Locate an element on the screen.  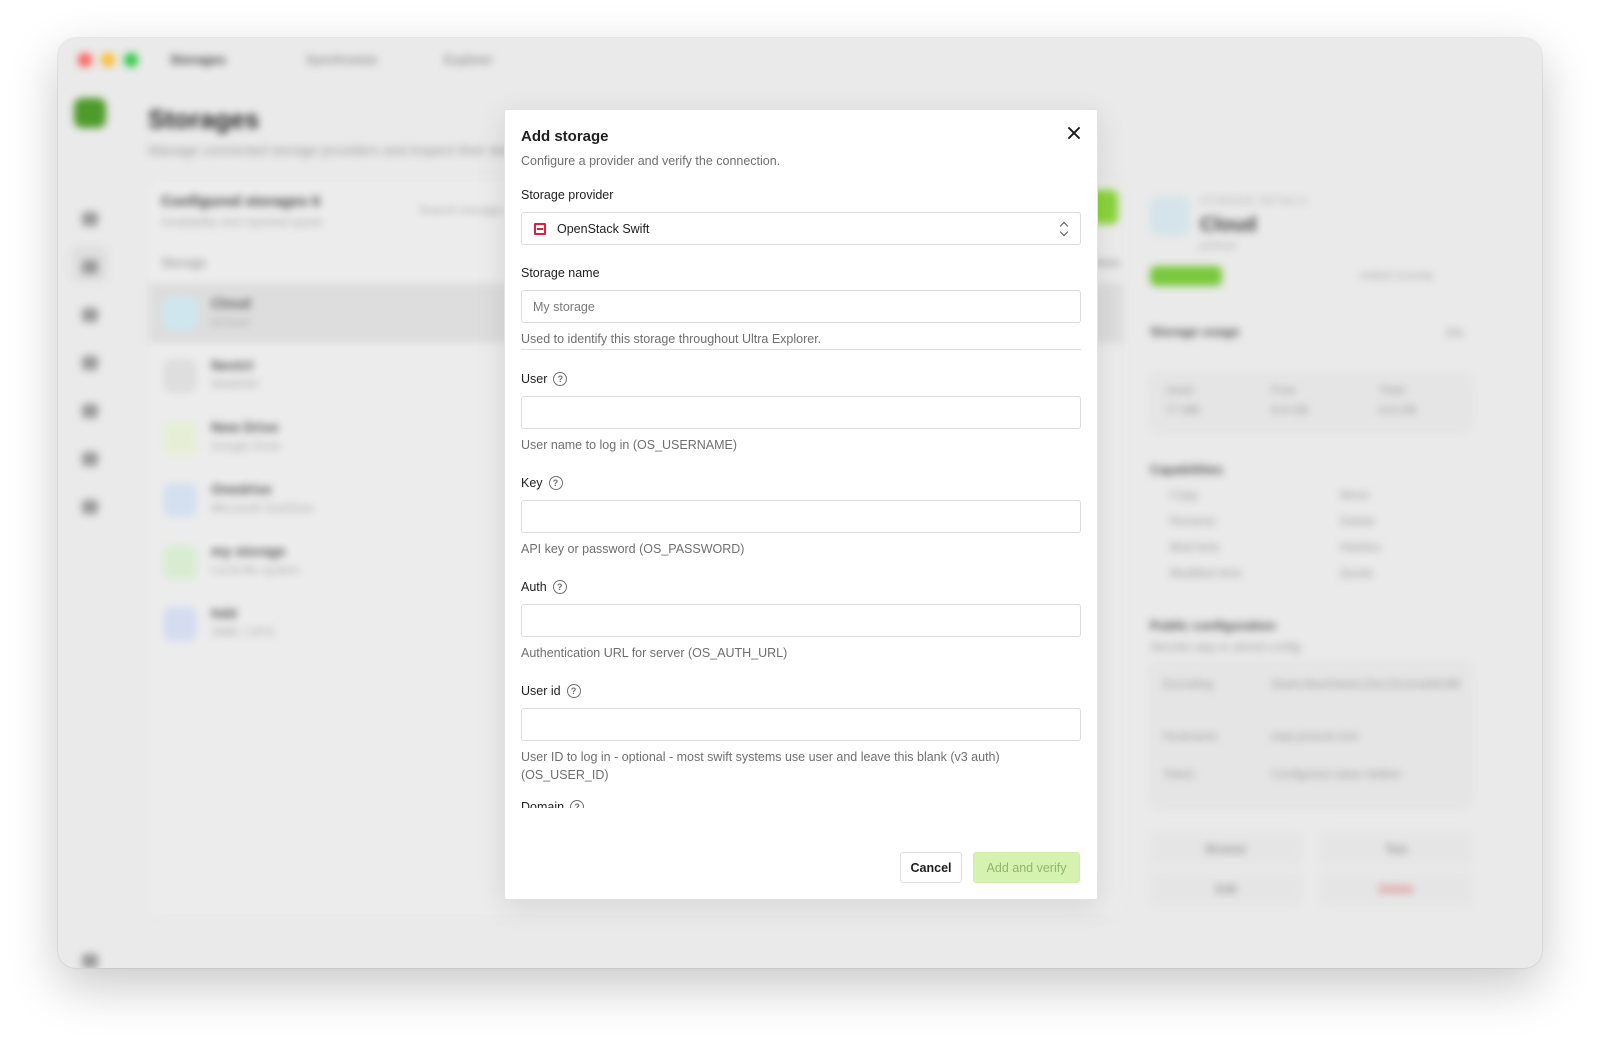
cloud-icon is located at coordinates (1170, 216).